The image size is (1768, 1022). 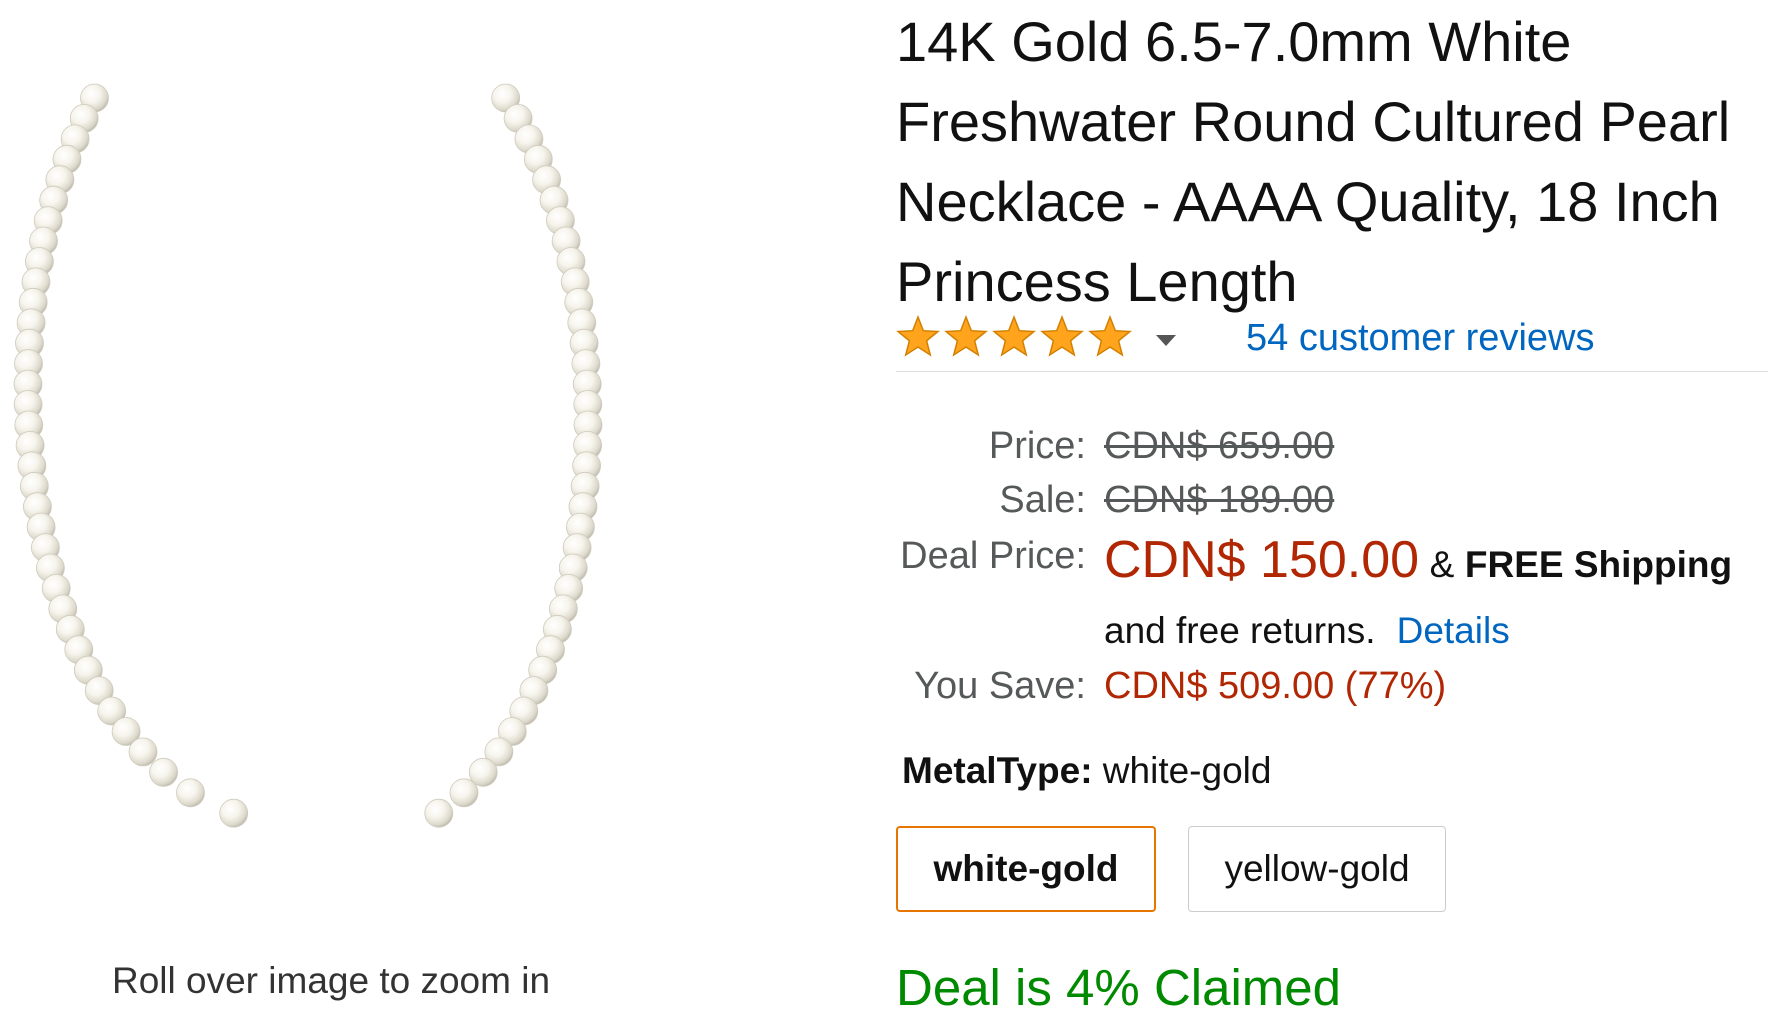 What do you see at coordinates (331, 980) in the screenshot?
I see `zoom-hint: Roll over image to zoom in` at bounding box center [331, 980].